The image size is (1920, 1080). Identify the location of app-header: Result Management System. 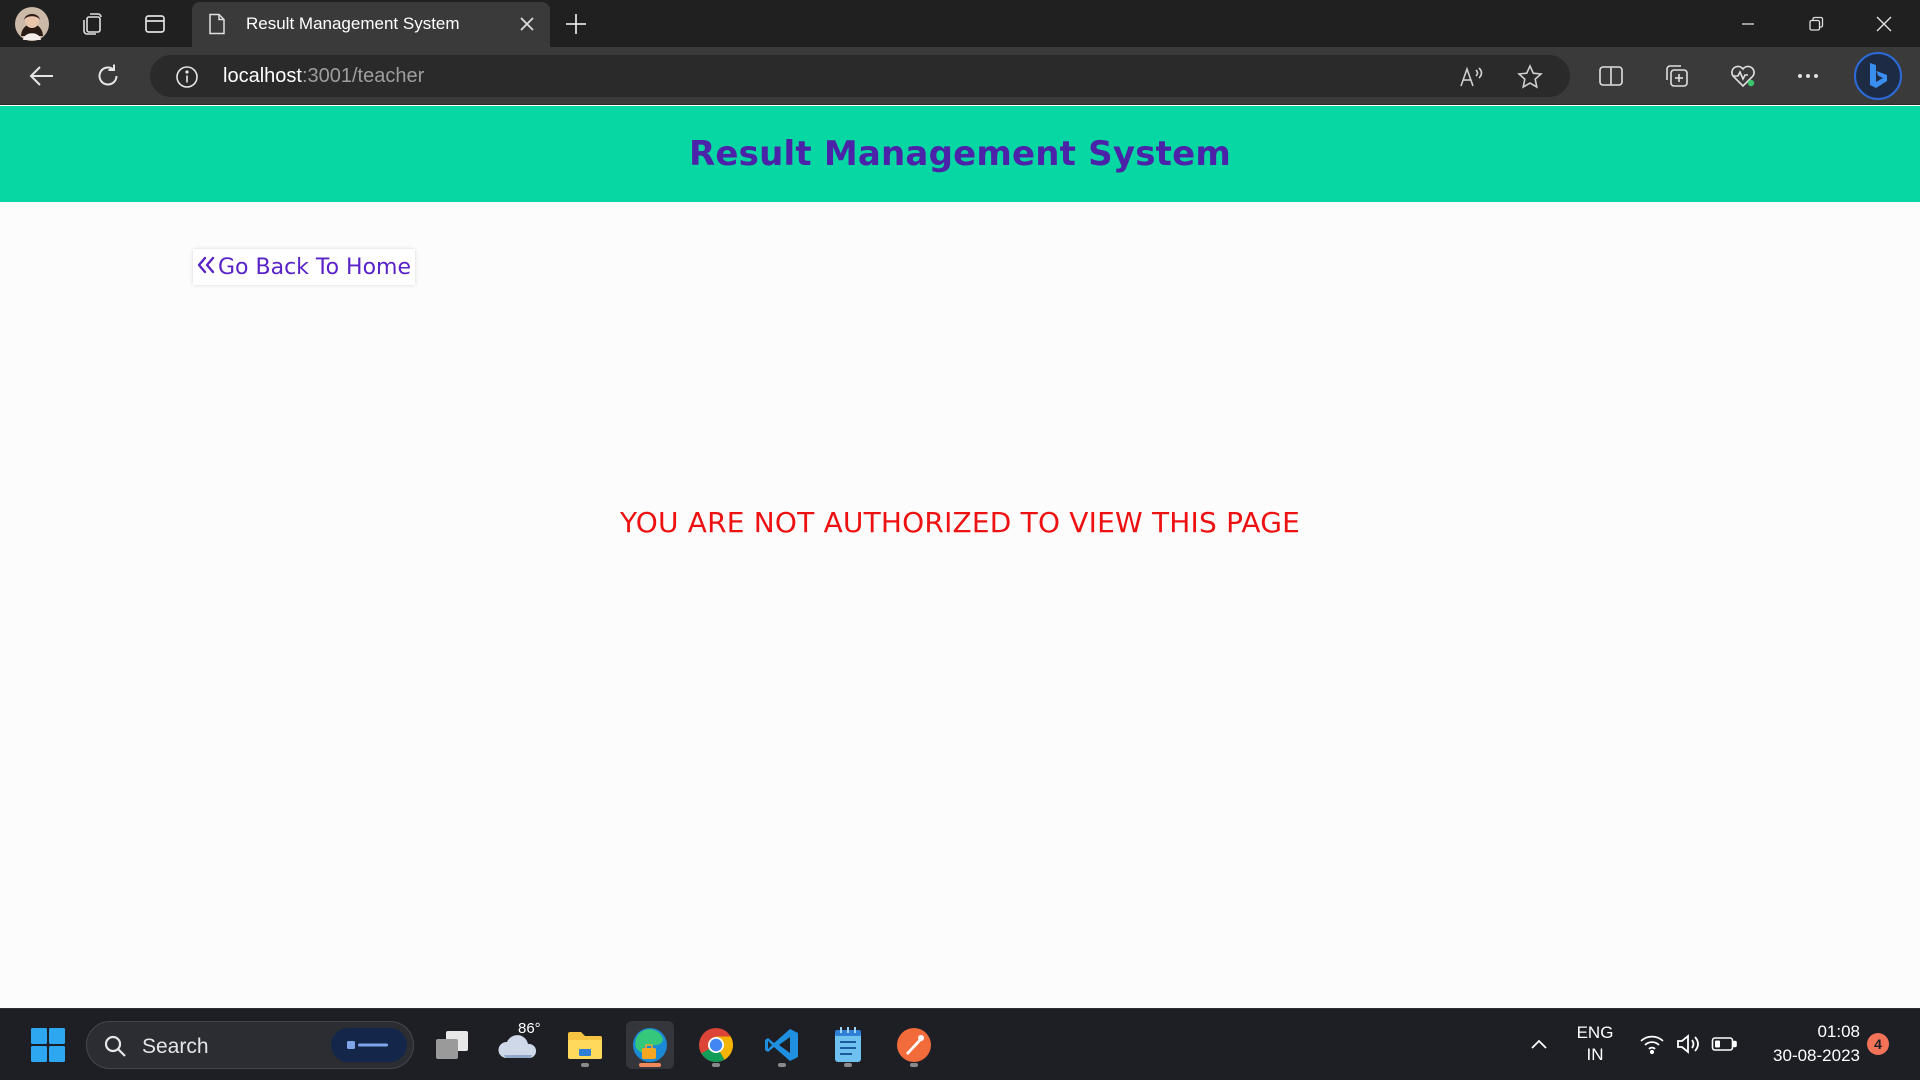
(960, 154).